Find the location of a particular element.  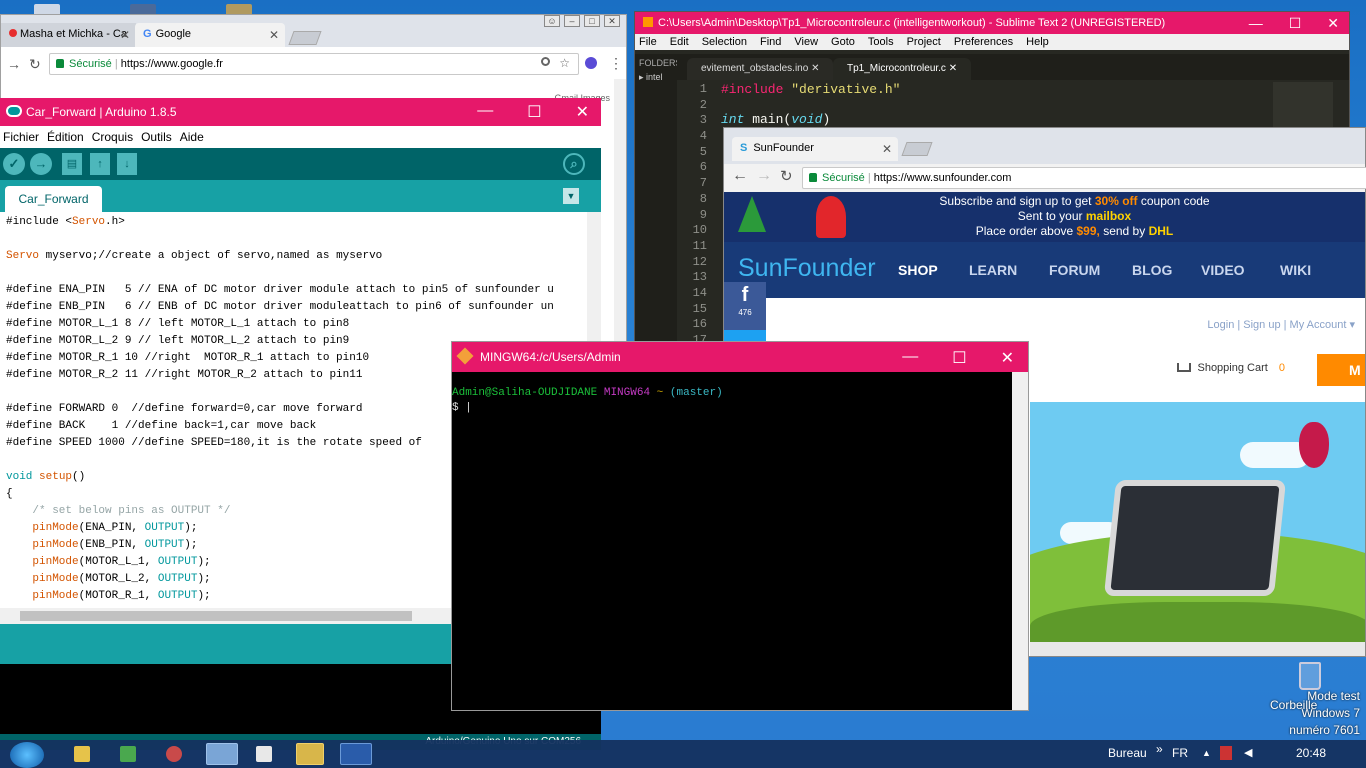

prompt-input: $ | is located at coordinates (462, 408).